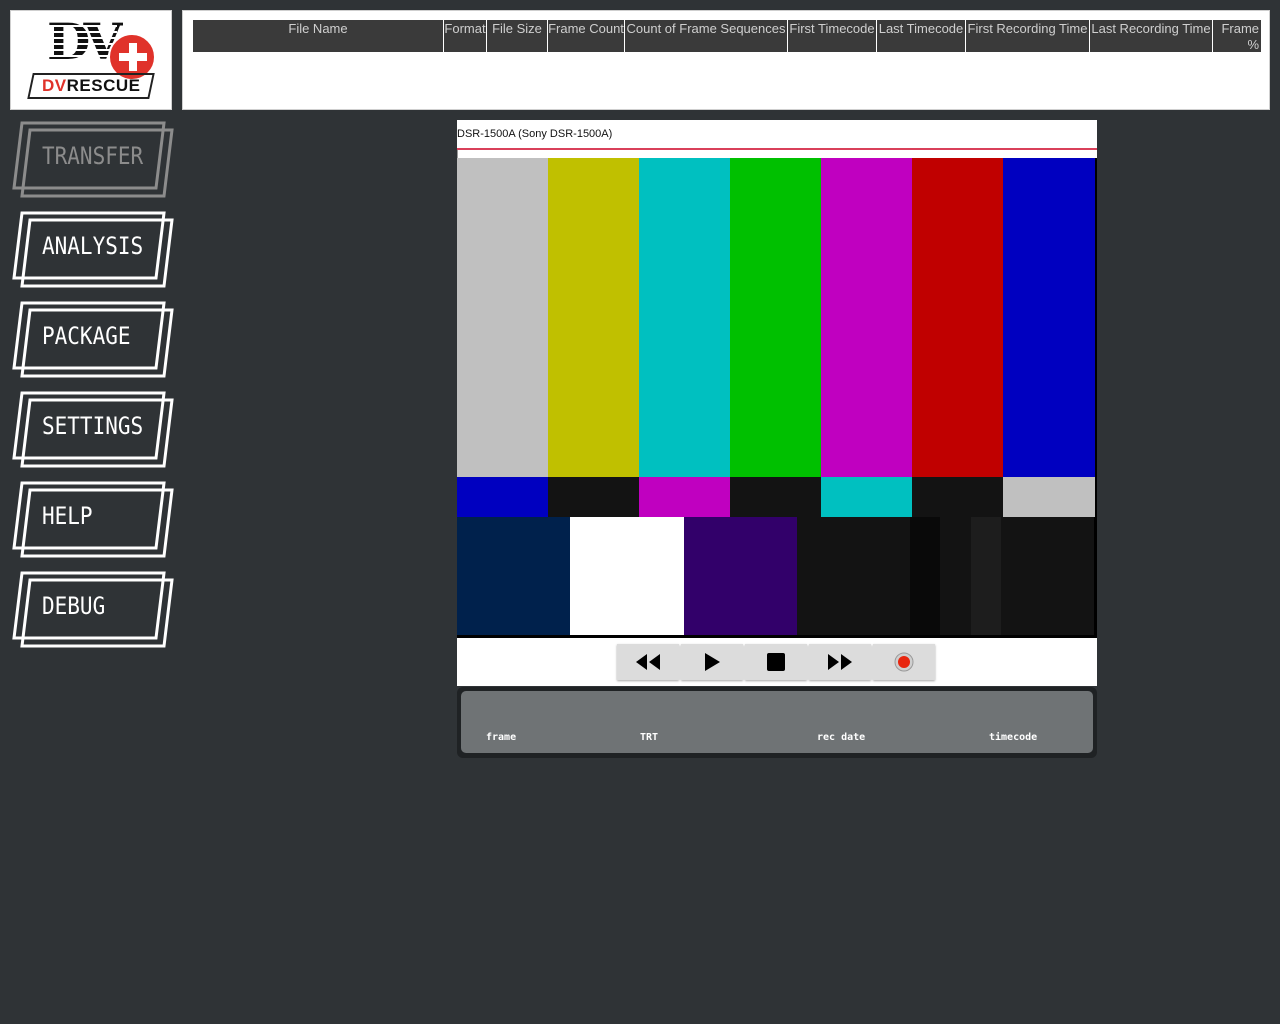  I want to click on fast-forward-button, so click(840, 662).